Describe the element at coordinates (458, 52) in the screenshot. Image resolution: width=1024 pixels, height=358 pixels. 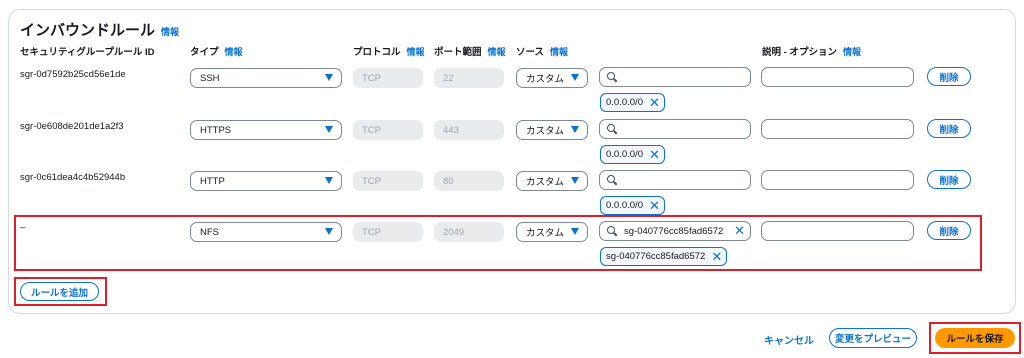
I see `column-header-port-label: ポート範囲` at that location.